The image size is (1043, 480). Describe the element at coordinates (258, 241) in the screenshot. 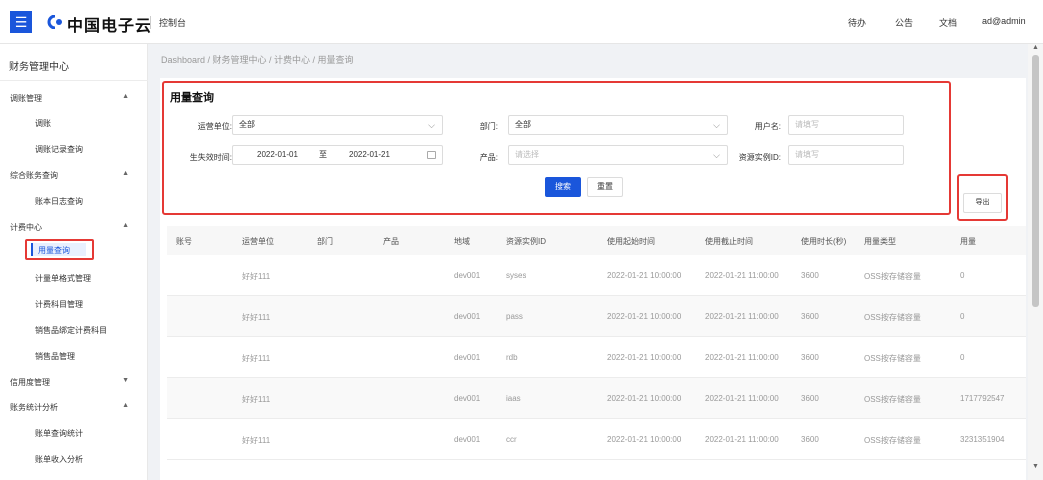

I see `column-header: 运营单位` at that location.